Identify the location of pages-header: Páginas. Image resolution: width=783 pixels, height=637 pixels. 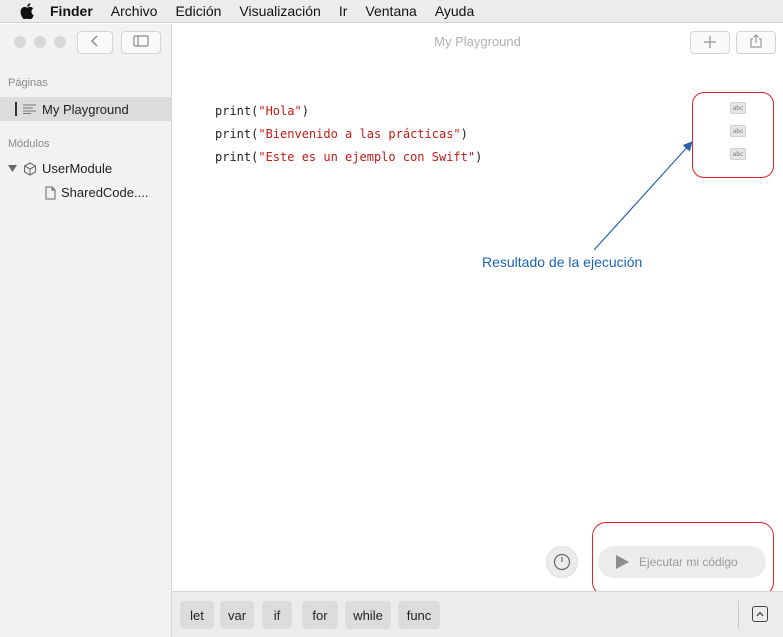
(28, 83).